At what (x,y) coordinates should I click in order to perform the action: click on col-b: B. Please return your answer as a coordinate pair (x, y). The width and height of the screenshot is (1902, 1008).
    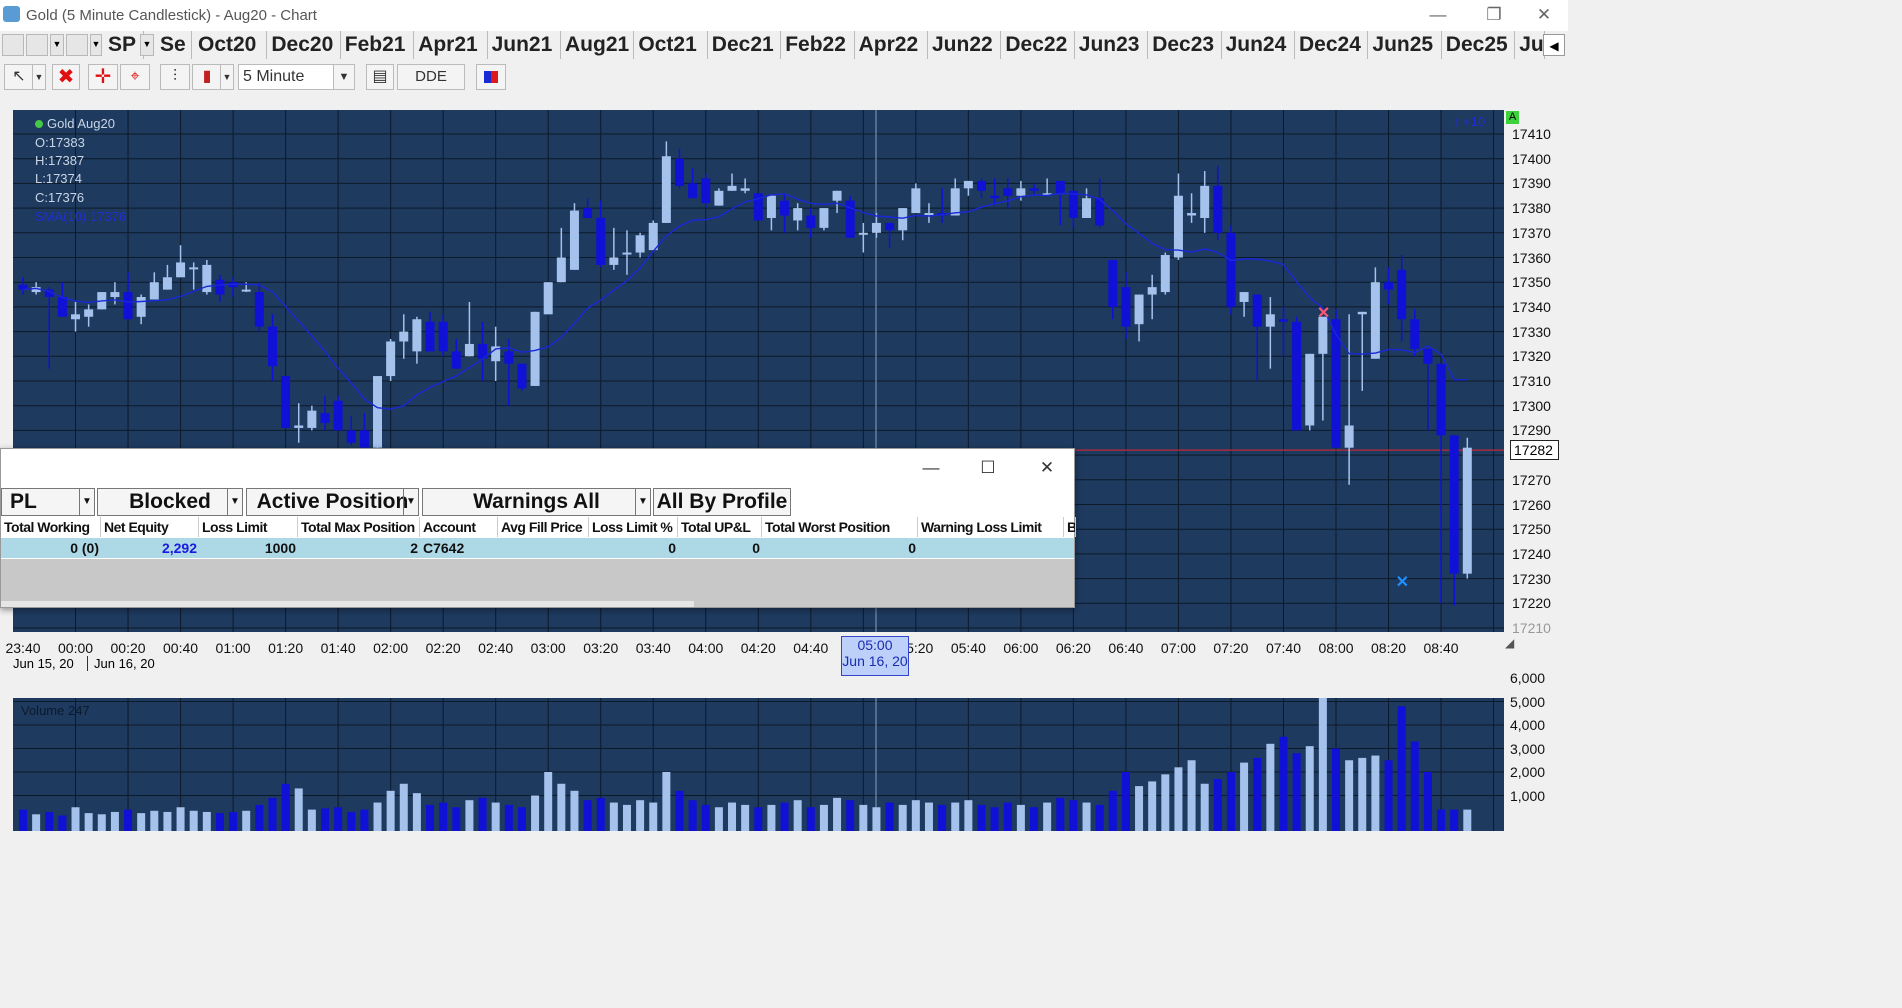
    Looking at the image, I should click on (1070, 527).